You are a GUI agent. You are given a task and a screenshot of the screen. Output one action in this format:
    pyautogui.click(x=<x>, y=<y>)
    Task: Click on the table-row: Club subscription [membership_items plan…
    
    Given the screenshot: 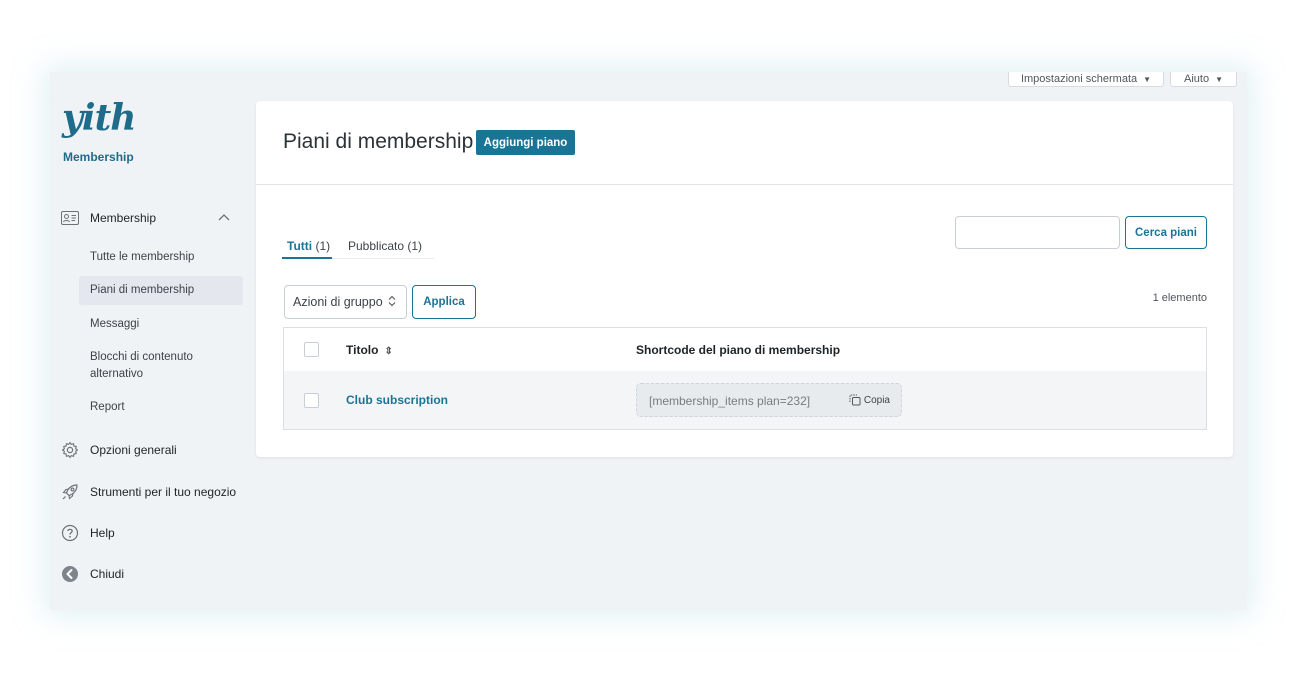 What is the action you would take?
    pyautogui.click(x=745, y=400)
    